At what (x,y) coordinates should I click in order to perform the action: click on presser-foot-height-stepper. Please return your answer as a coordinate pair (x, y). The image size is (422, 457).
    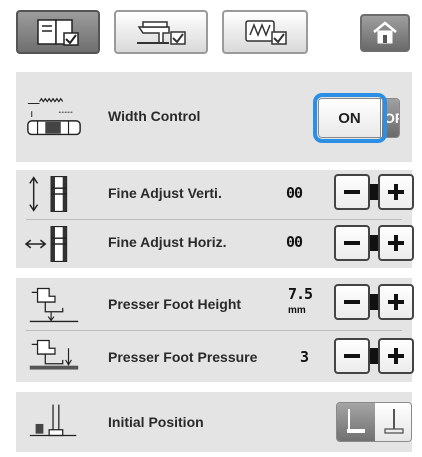
    Looking at the image, I should click on (374, 302).